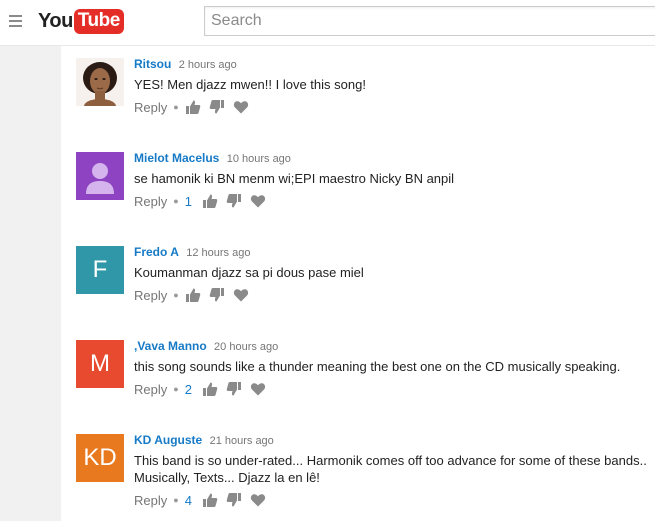  I want to click on comment-author: Fredo A, so click(156, 252).